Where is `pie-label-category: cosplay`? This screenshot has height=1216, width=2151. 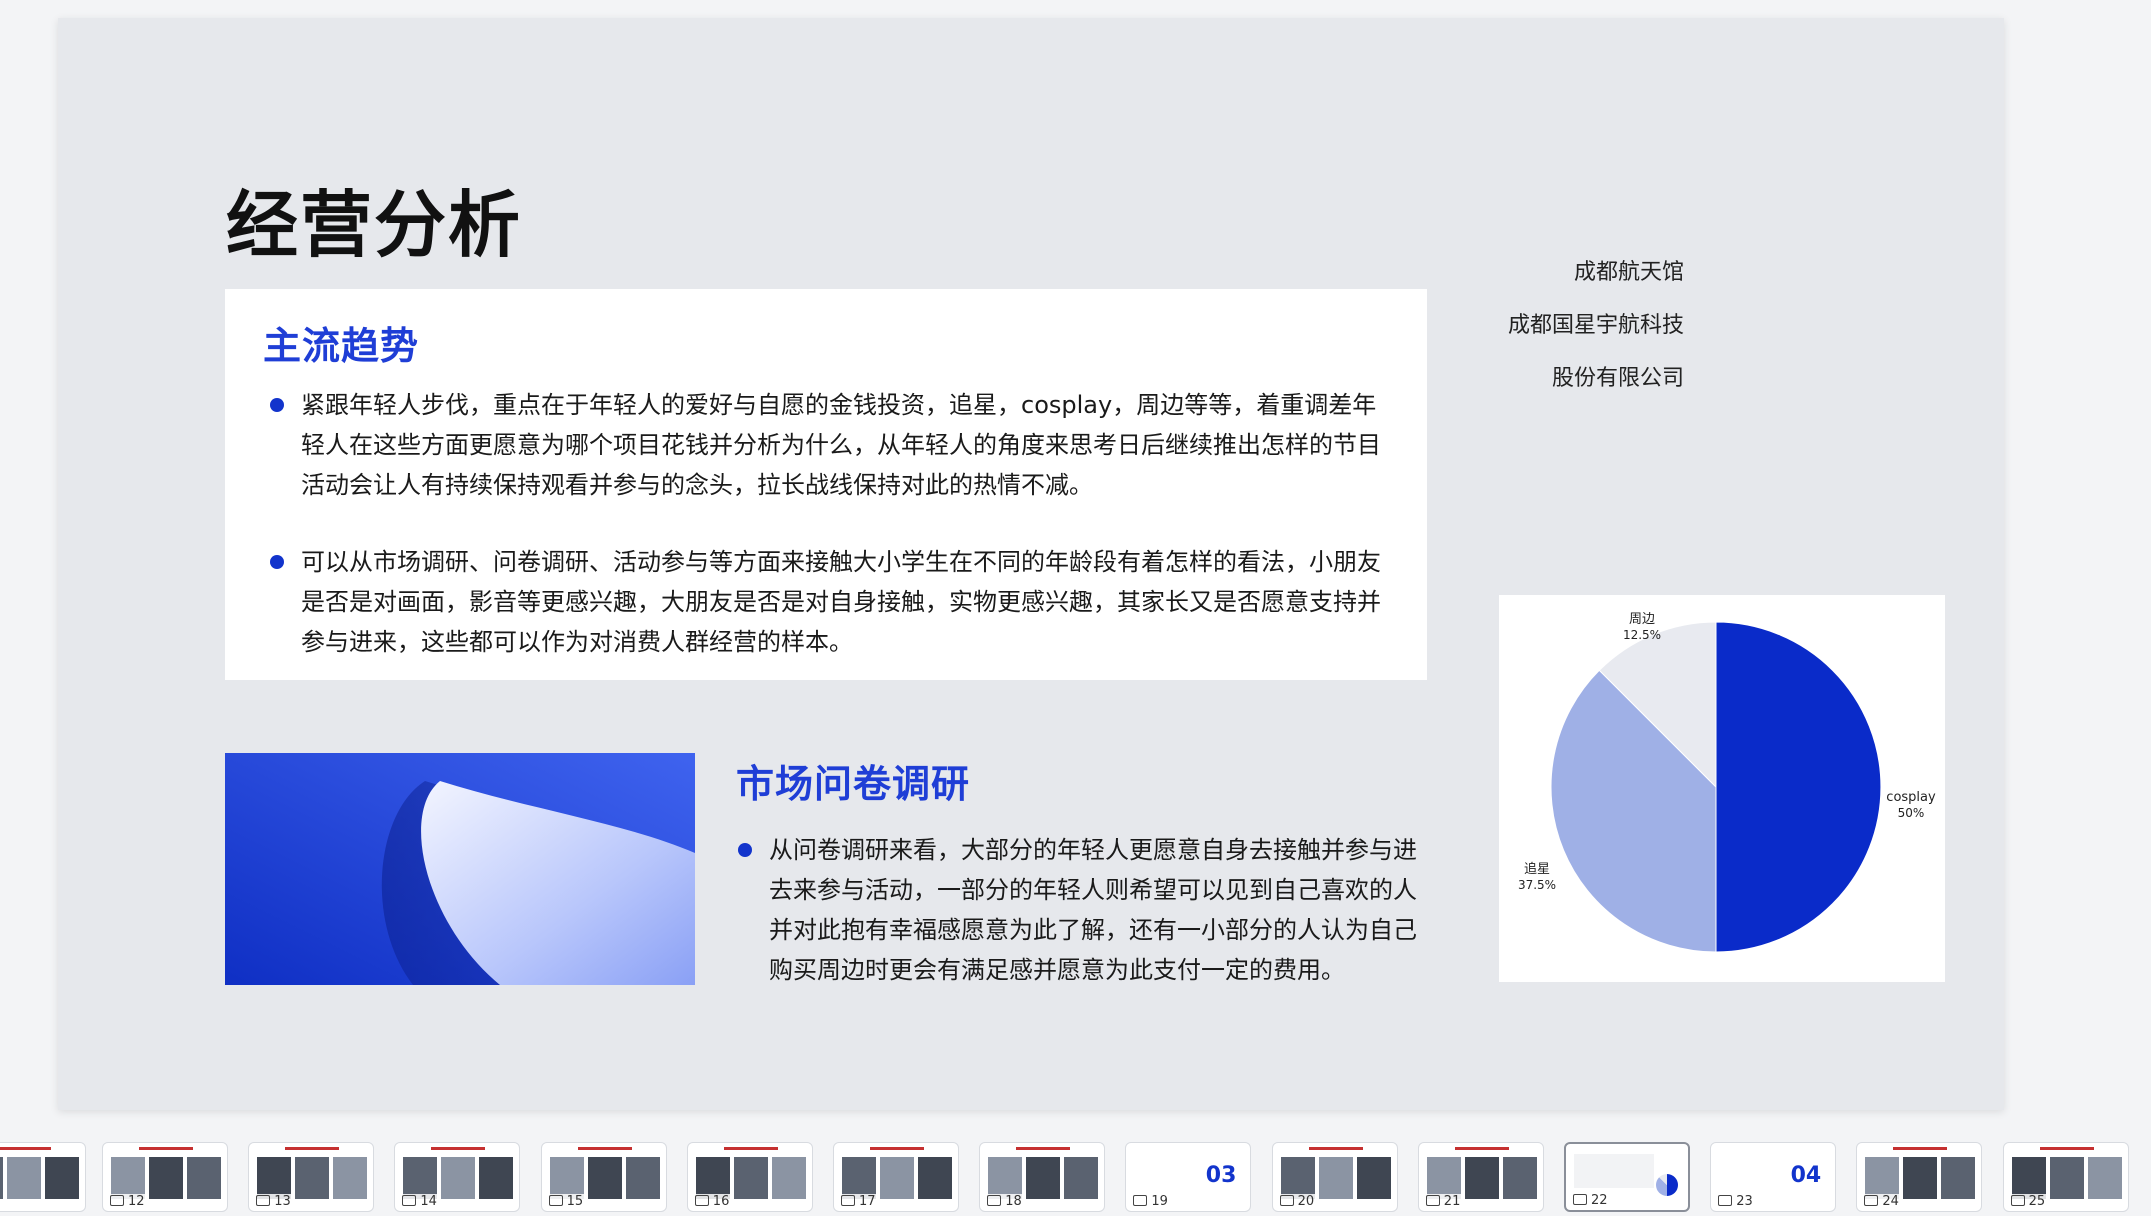 pie-label-category: cosplay is located at coordinates (1911, 797).